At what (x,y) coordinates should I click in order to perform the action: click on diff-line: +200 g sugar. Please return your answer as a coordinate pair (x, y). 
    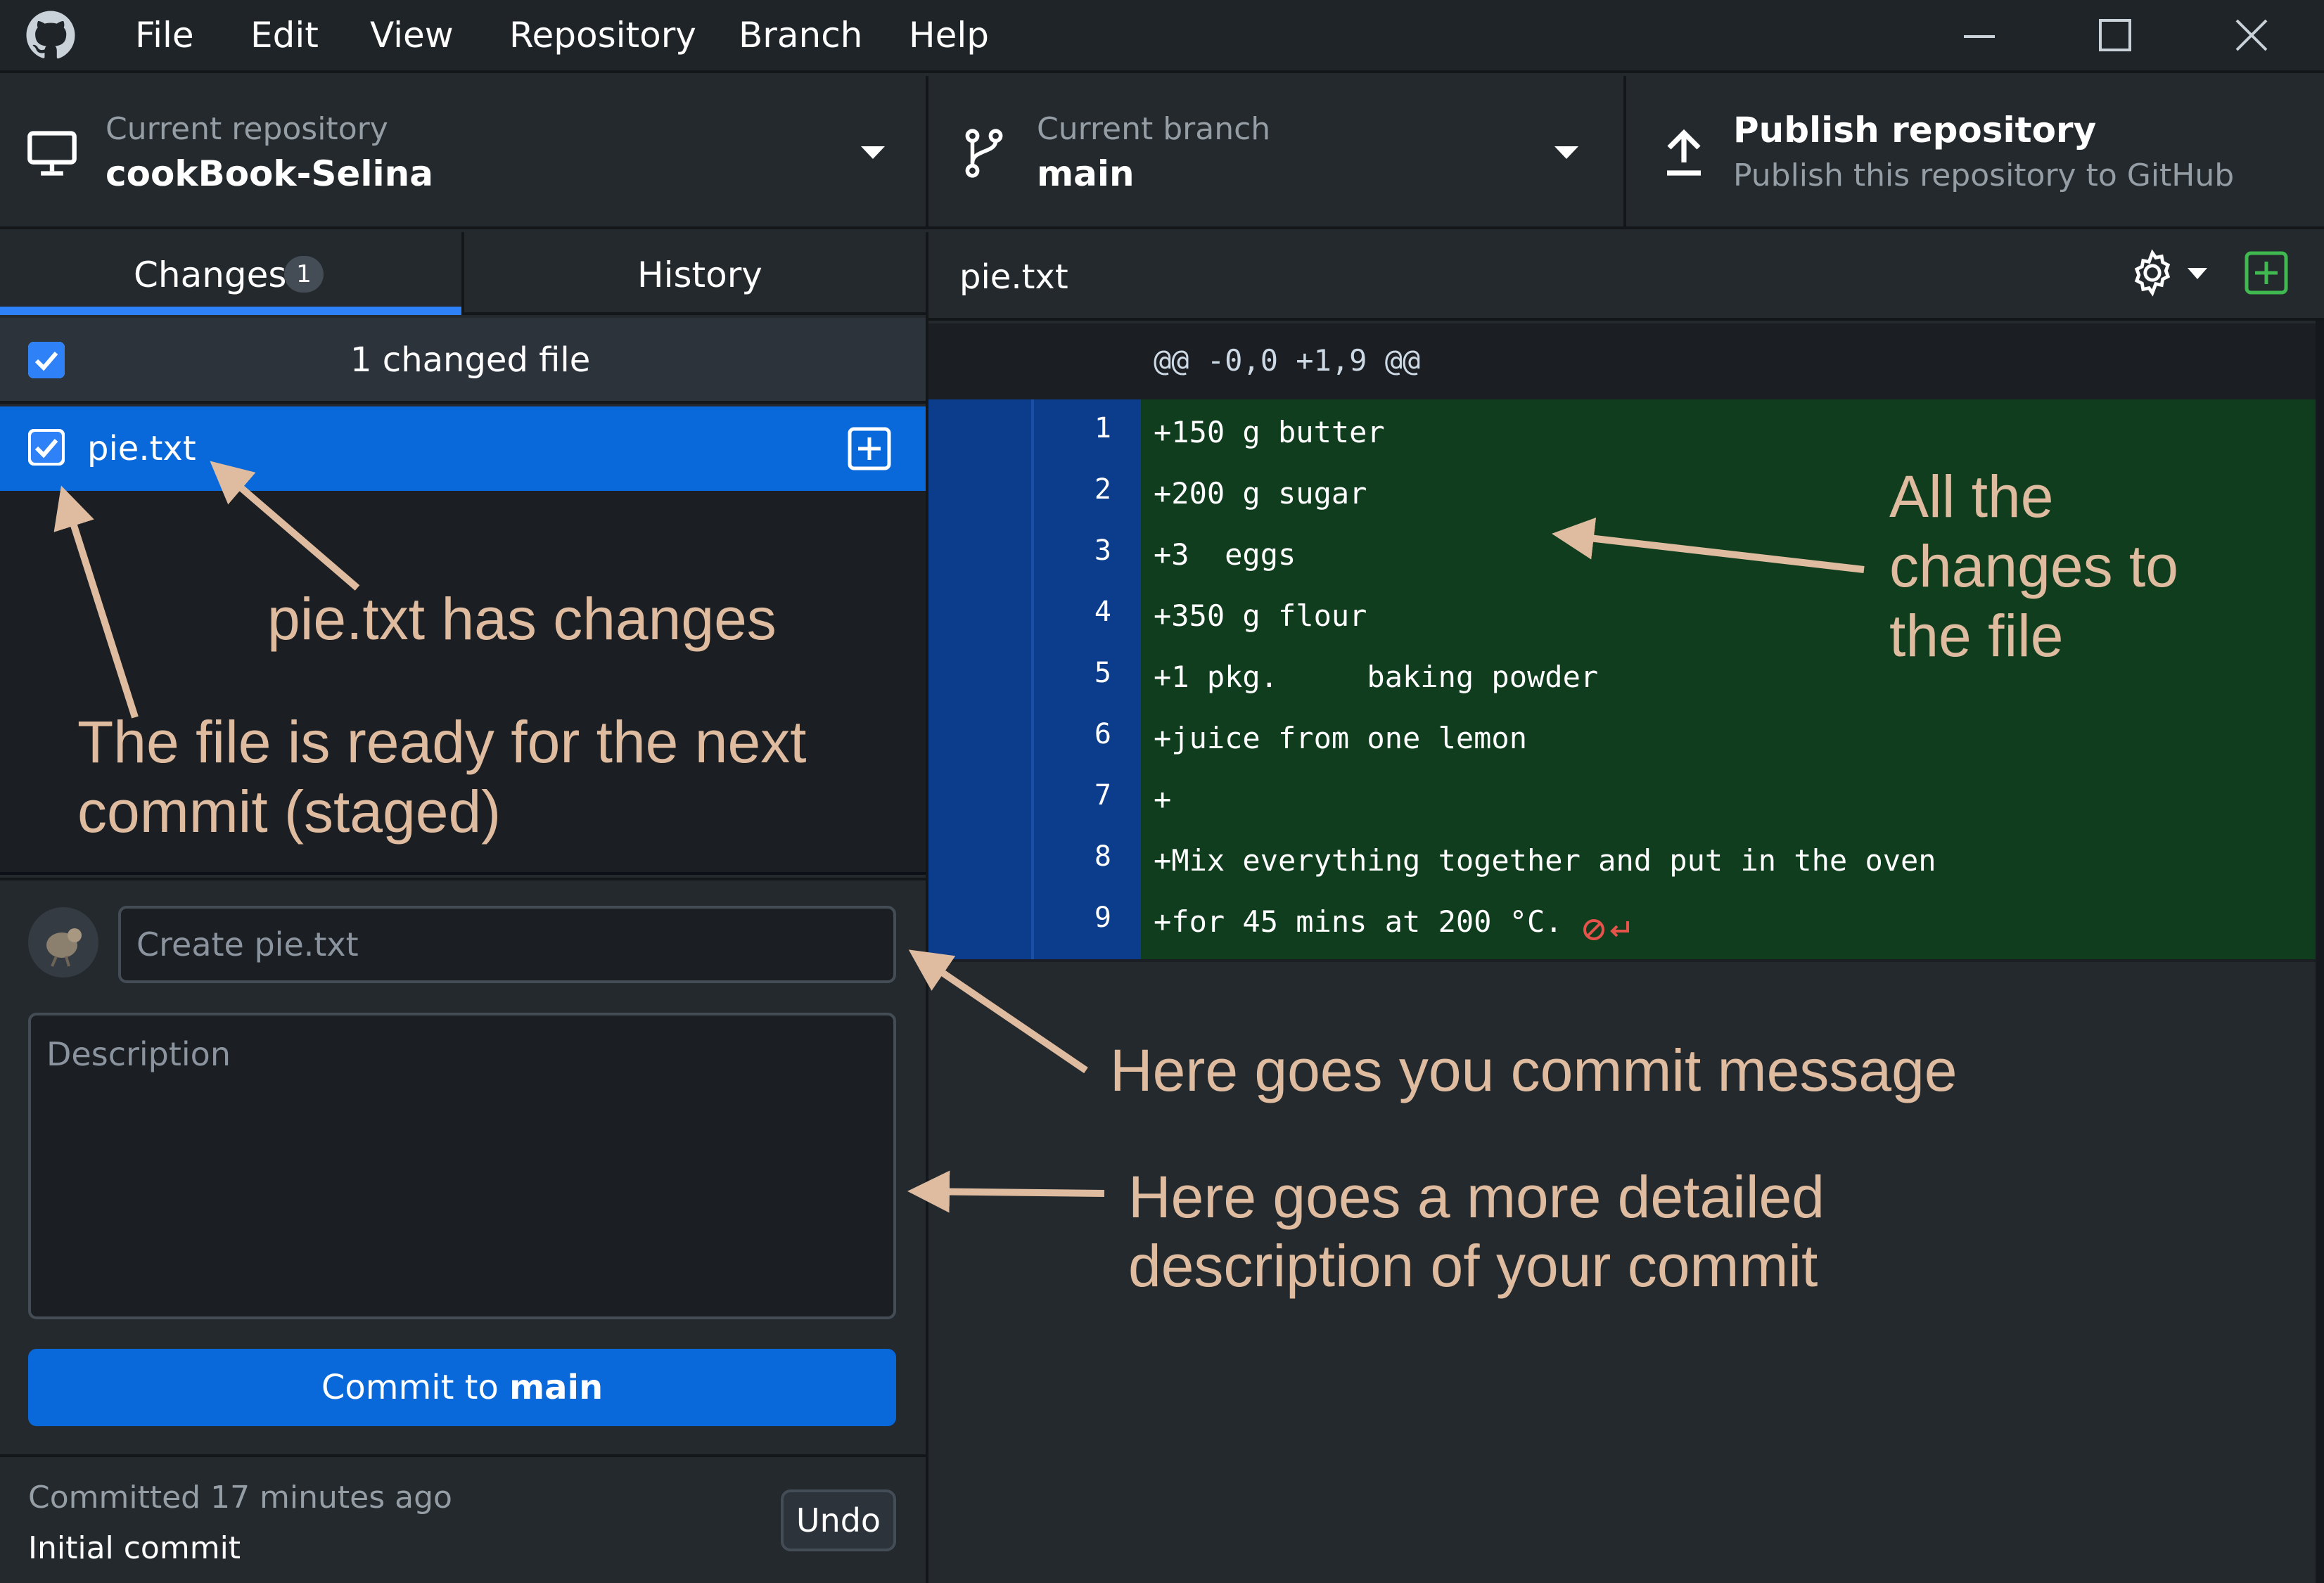
    Looking at the image, I should click on (1260, 493).